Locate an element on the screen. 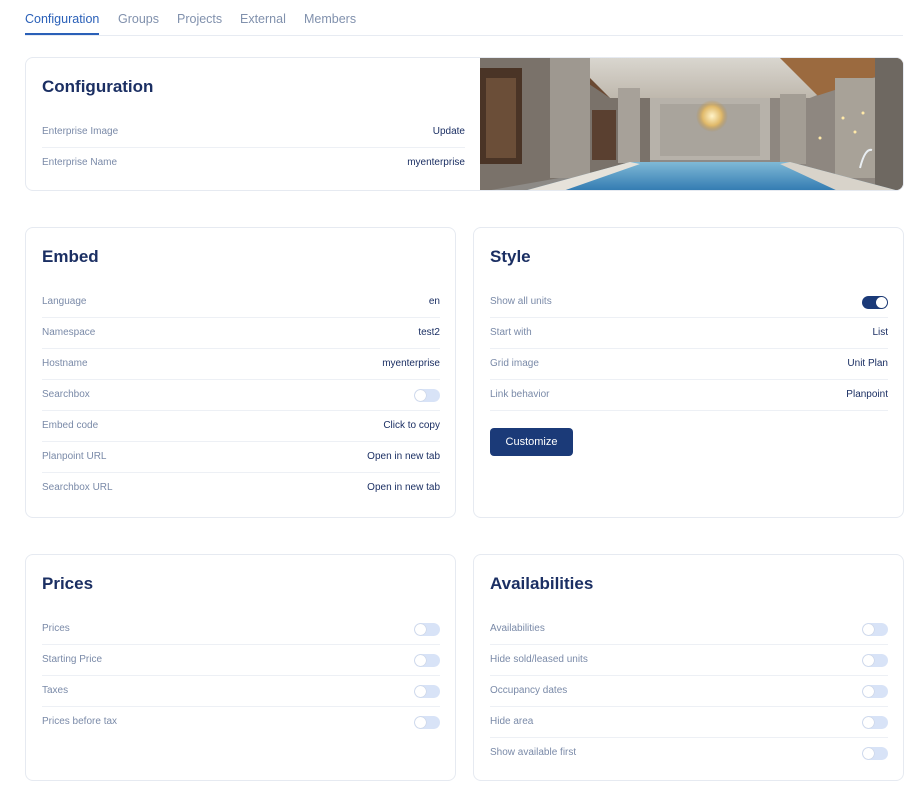 The width and height of the screenshot is (919, 800). tab-projects: Projects is located at coordinates (199, 19).